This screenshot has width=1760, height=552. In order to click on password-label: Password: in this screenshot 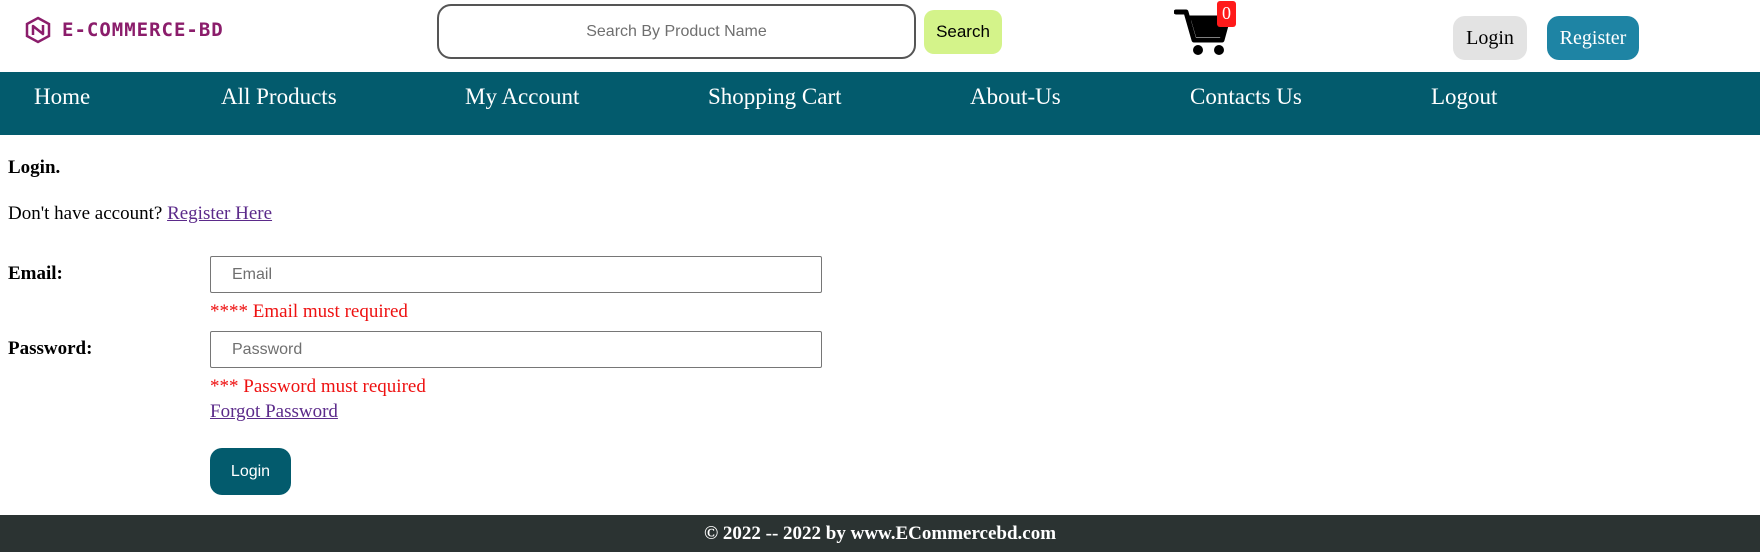, I will do `click(50, 348)`.